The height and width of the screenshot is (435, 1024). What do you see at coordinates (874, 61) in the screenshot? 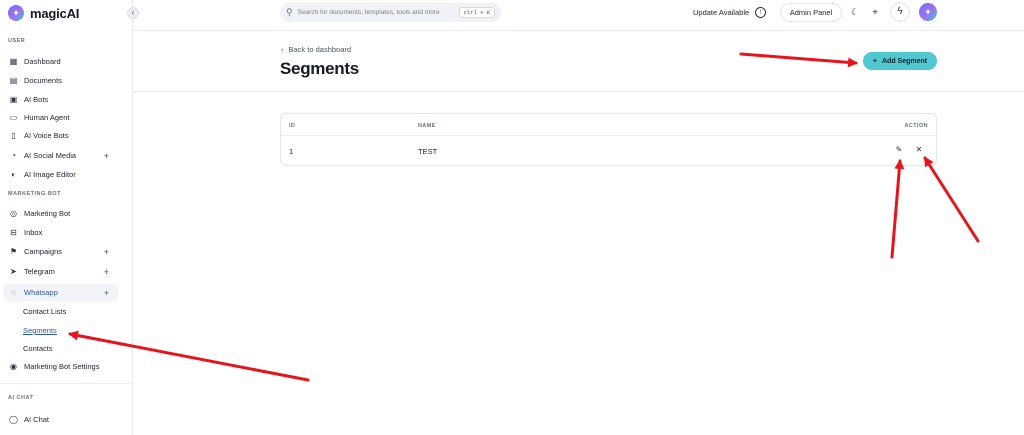
I see `plus-icon: +` at bounding box center [874, 61].